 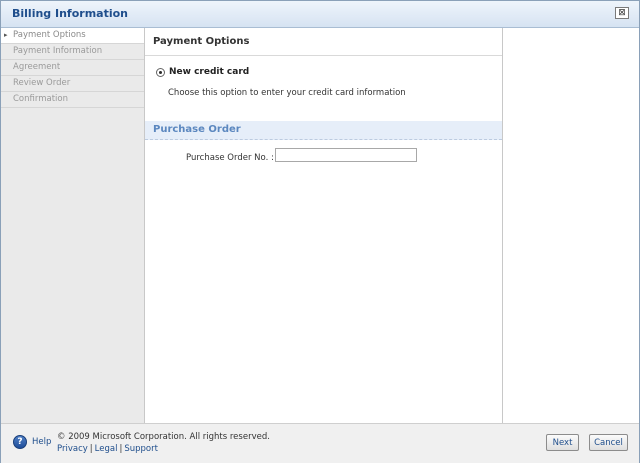 I want to click on support-link: Support, so click(x=141, y=449).